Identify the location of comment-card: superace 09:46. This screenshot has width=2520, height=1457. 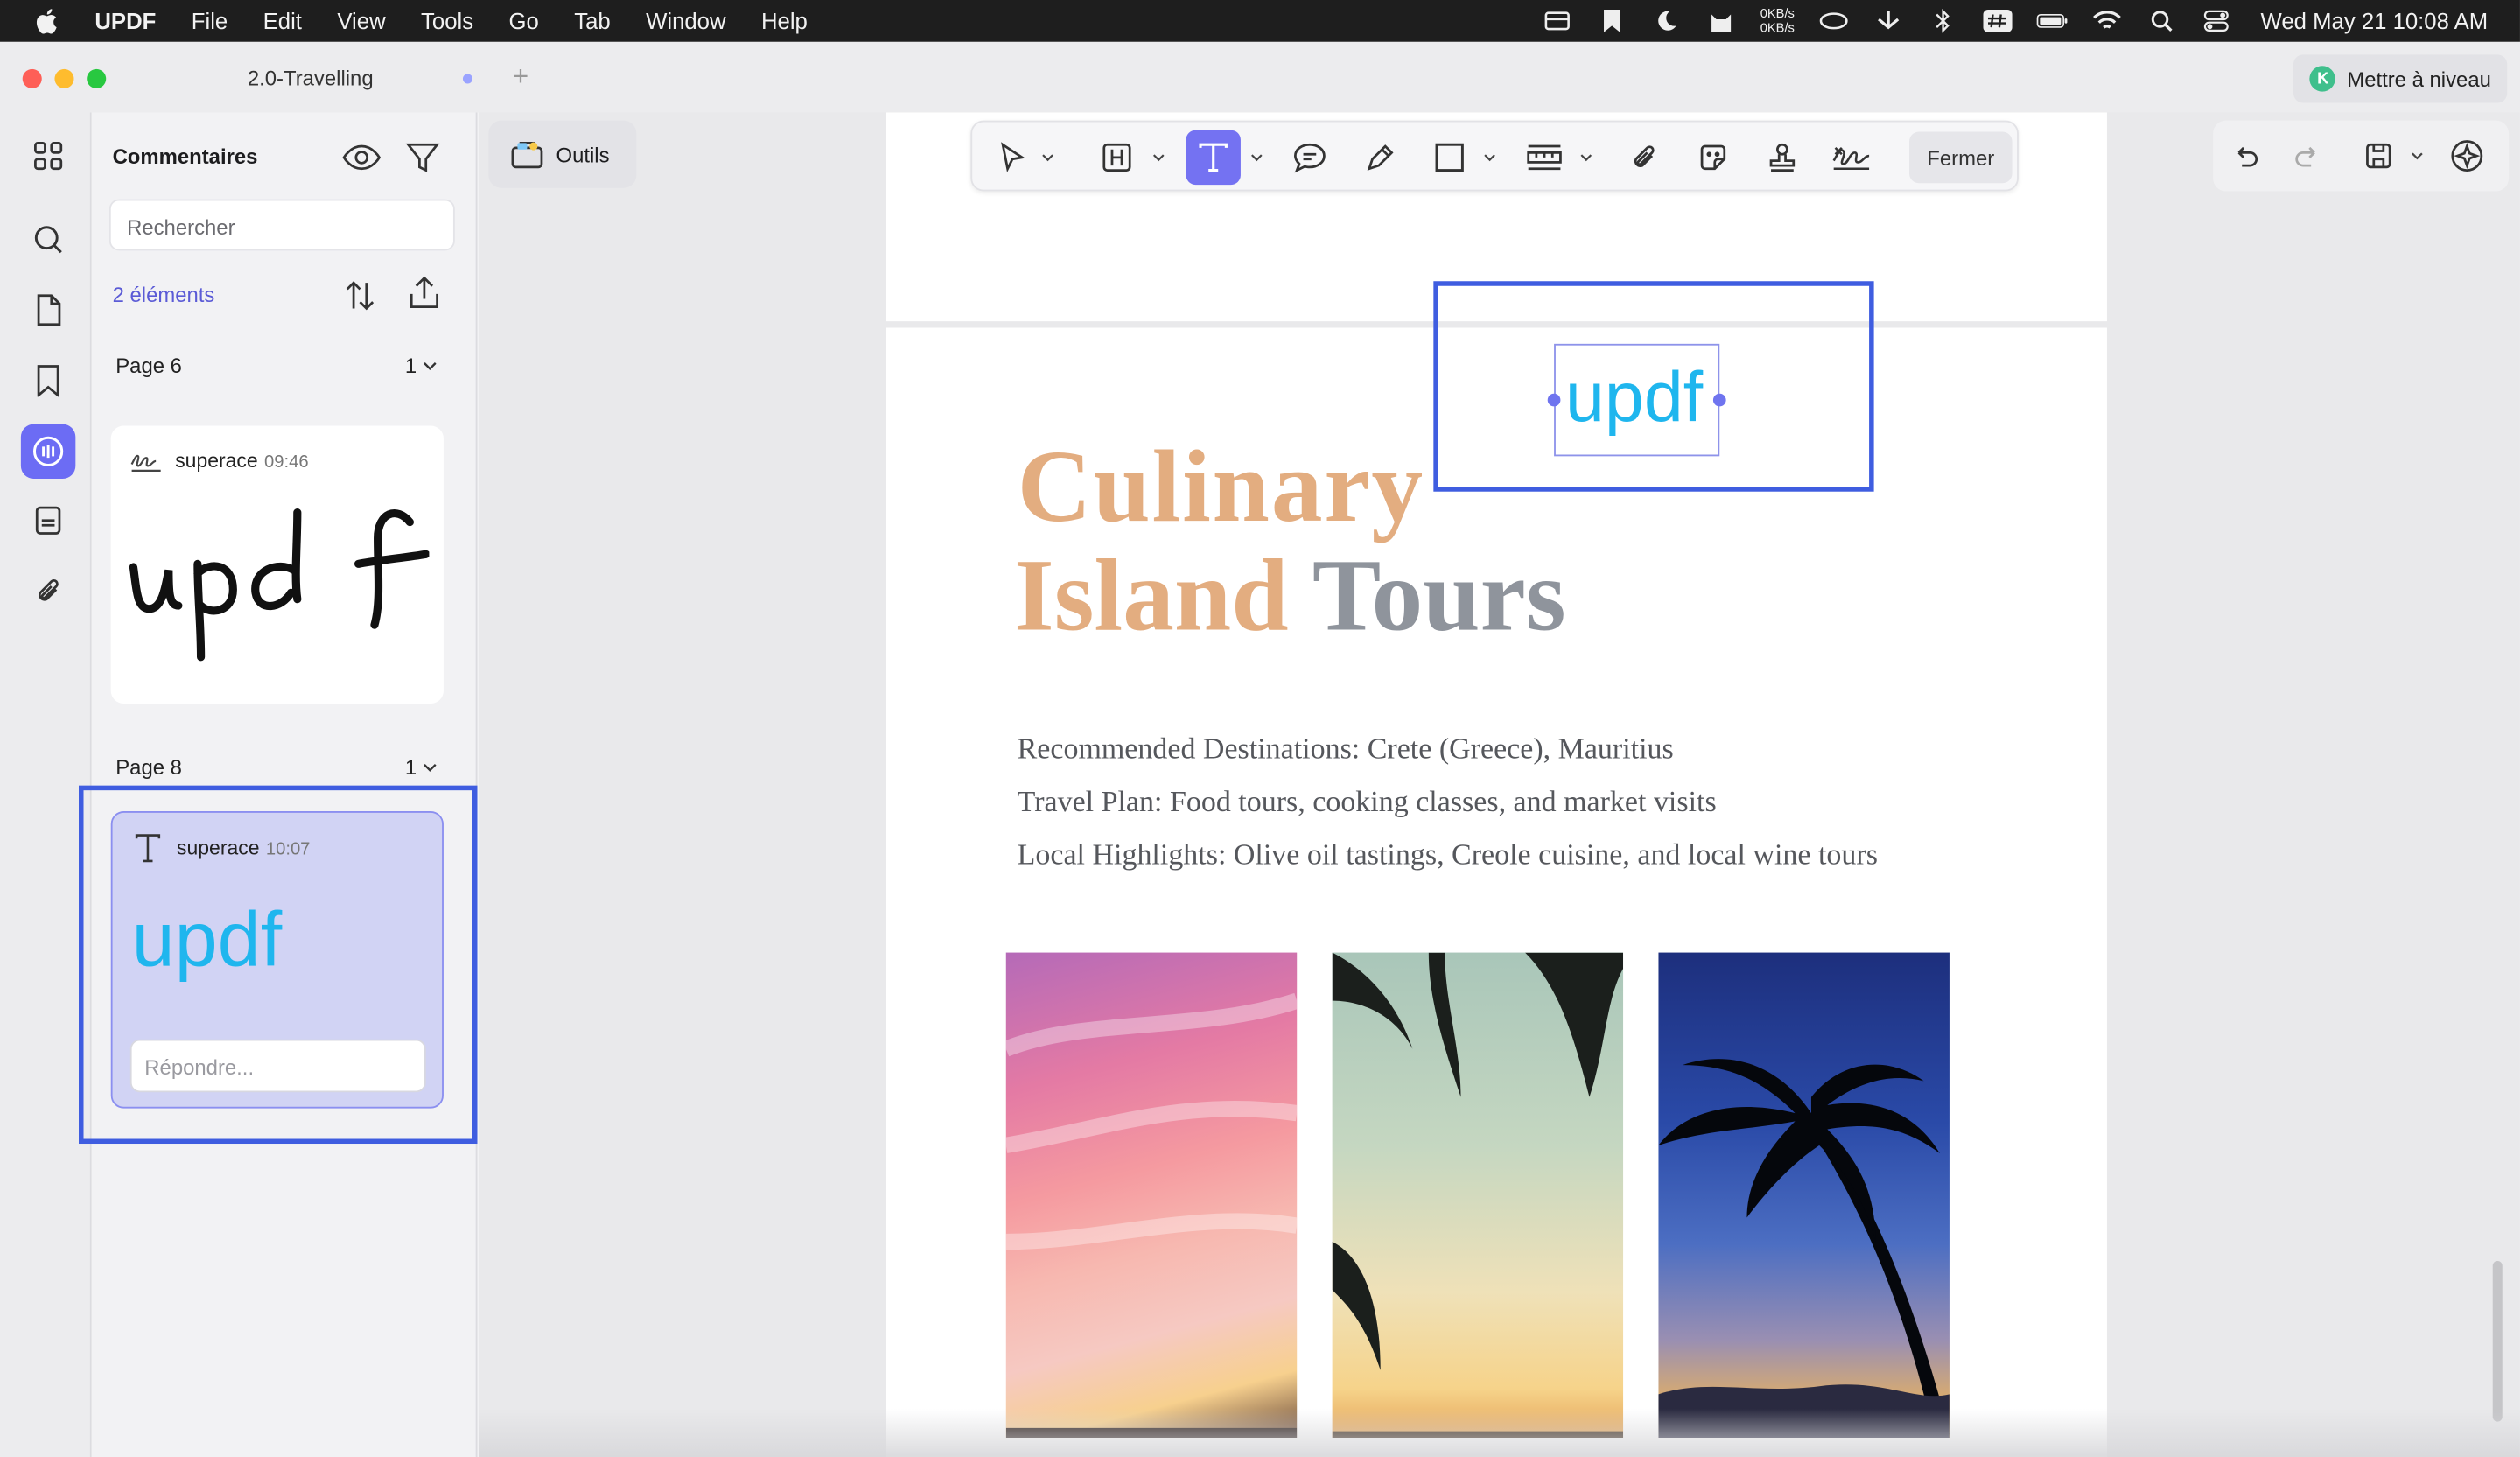
(277, 564).